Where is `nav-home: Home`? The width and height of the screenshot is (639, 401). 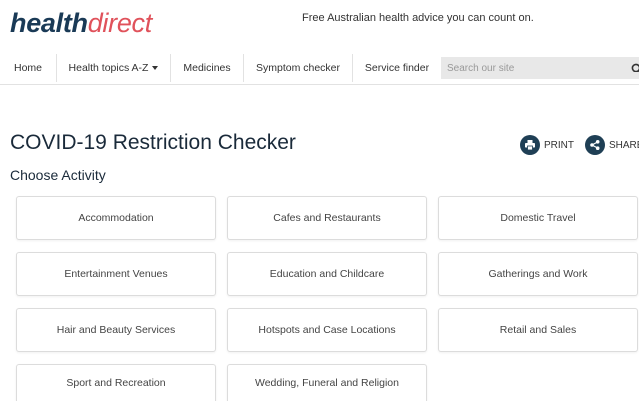
nav-home: Home is located at coordinates (28, 68).